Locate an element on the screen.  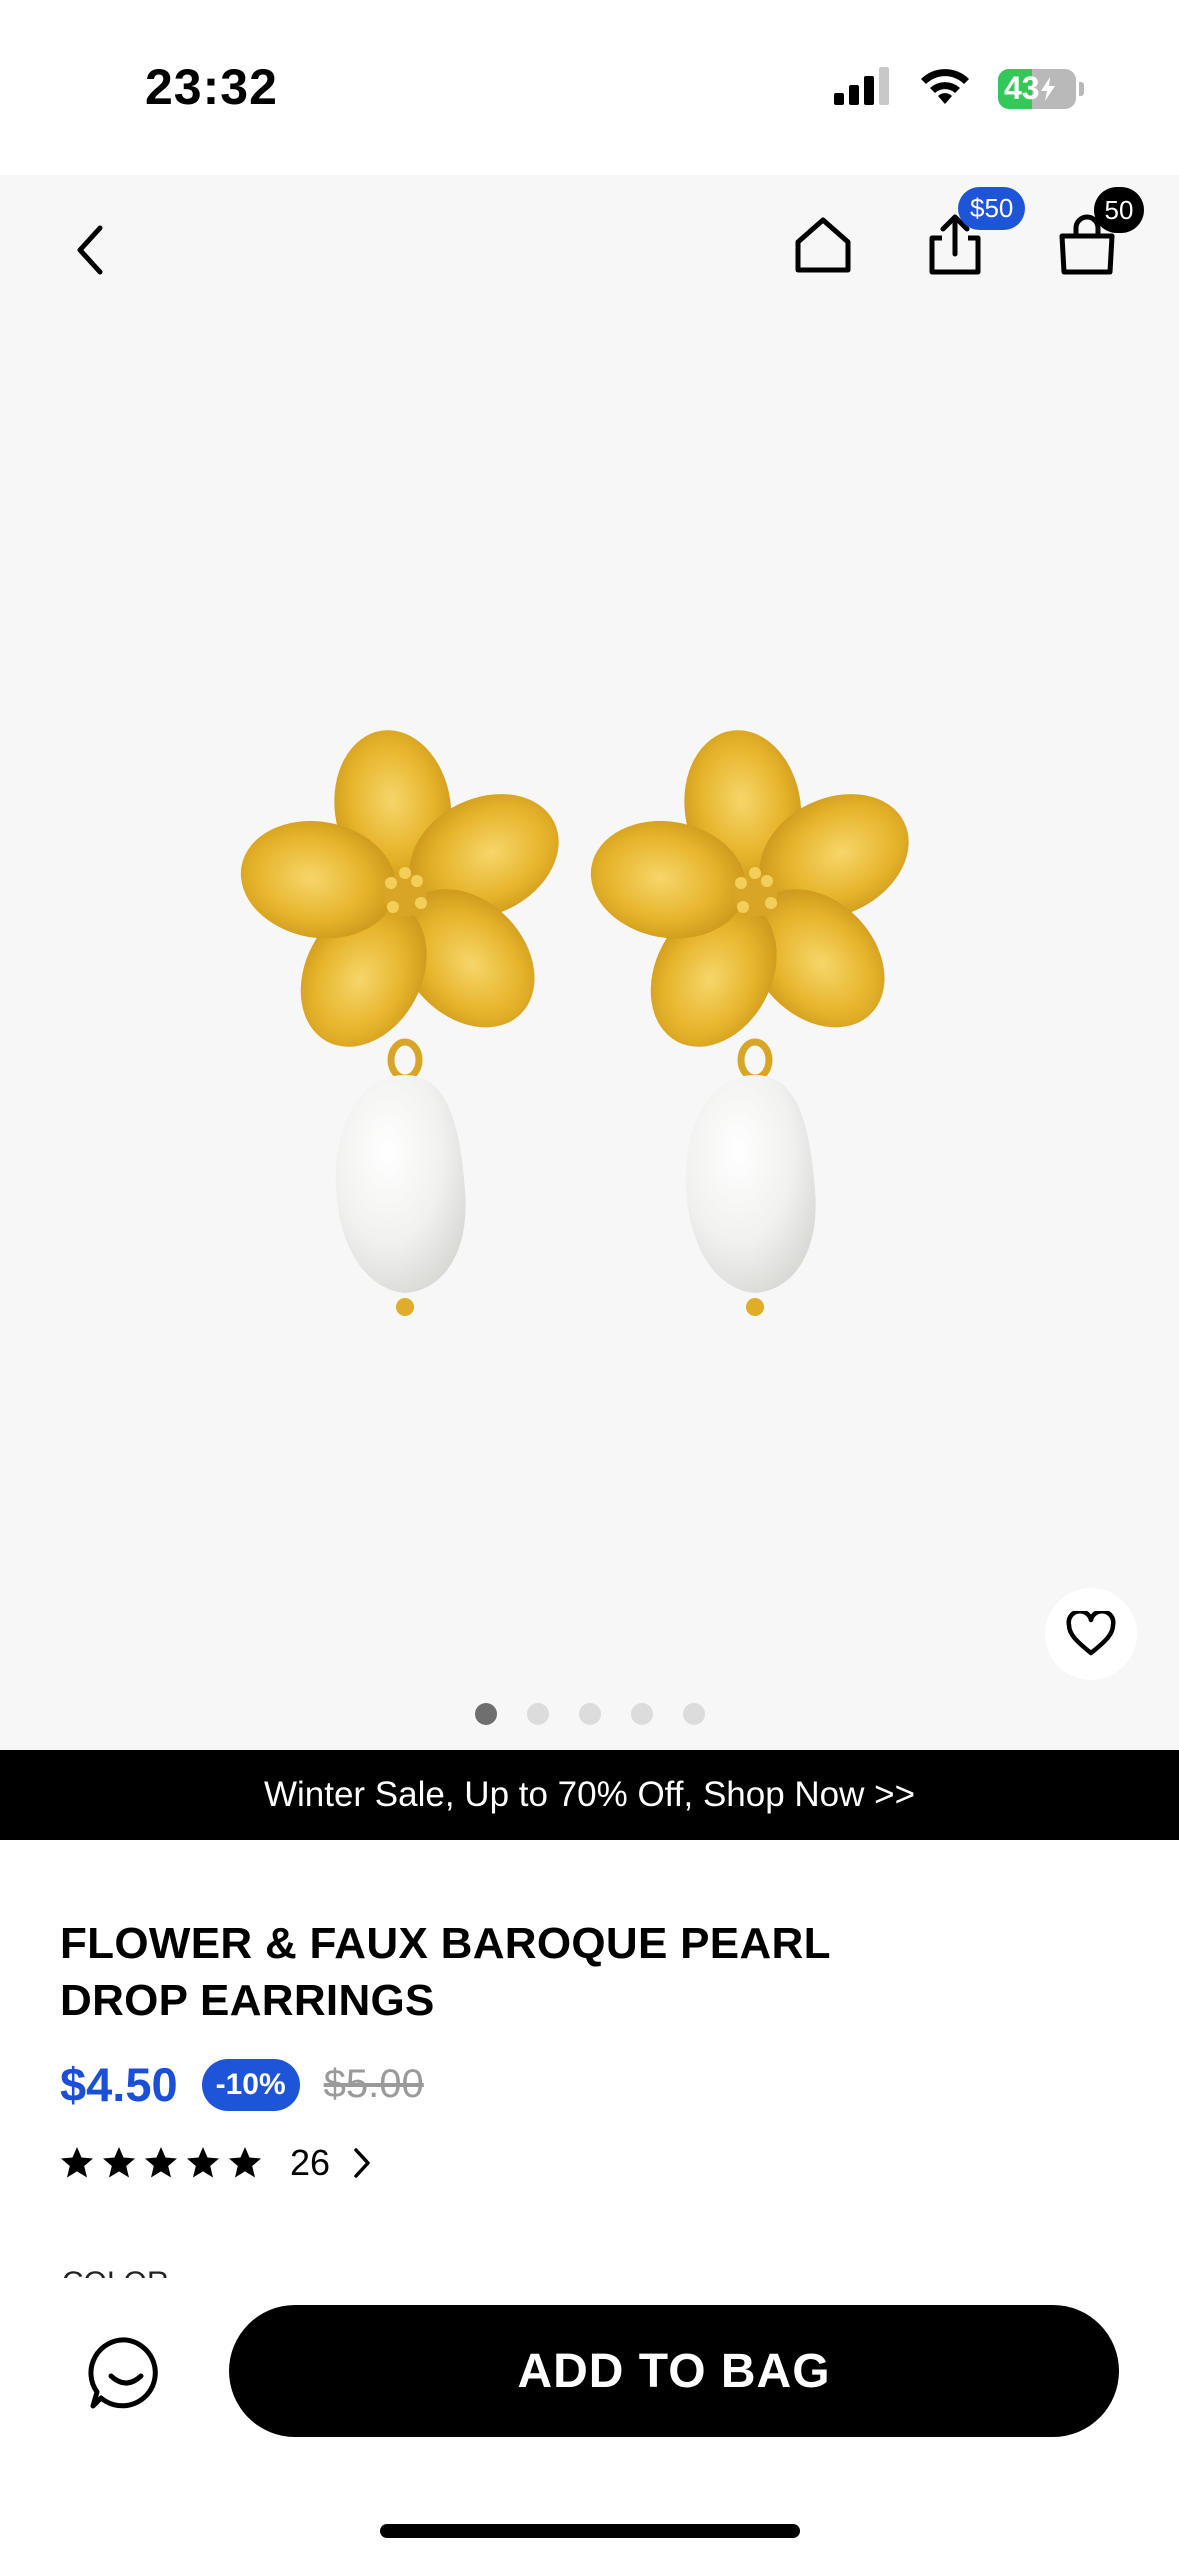
top-nav-actions: $50 50 is located at coordinates (965, 236).